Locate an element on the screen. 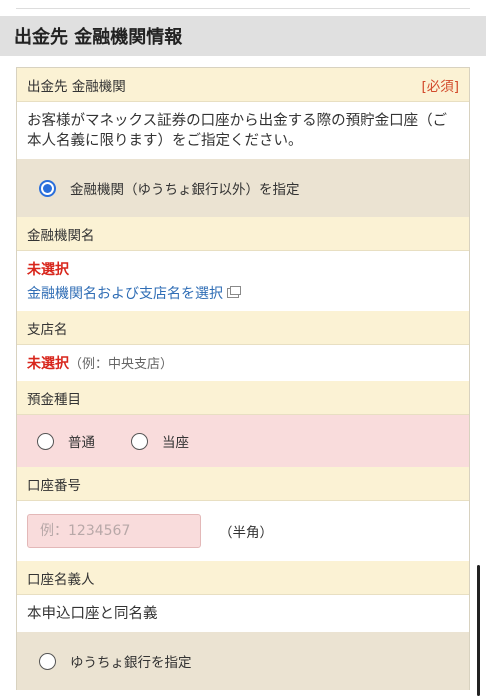 The height and width of the screenshot is (696, 486). select-bank-link: 金融機関名および支店名を選択 is located at coordinates (134, 293).